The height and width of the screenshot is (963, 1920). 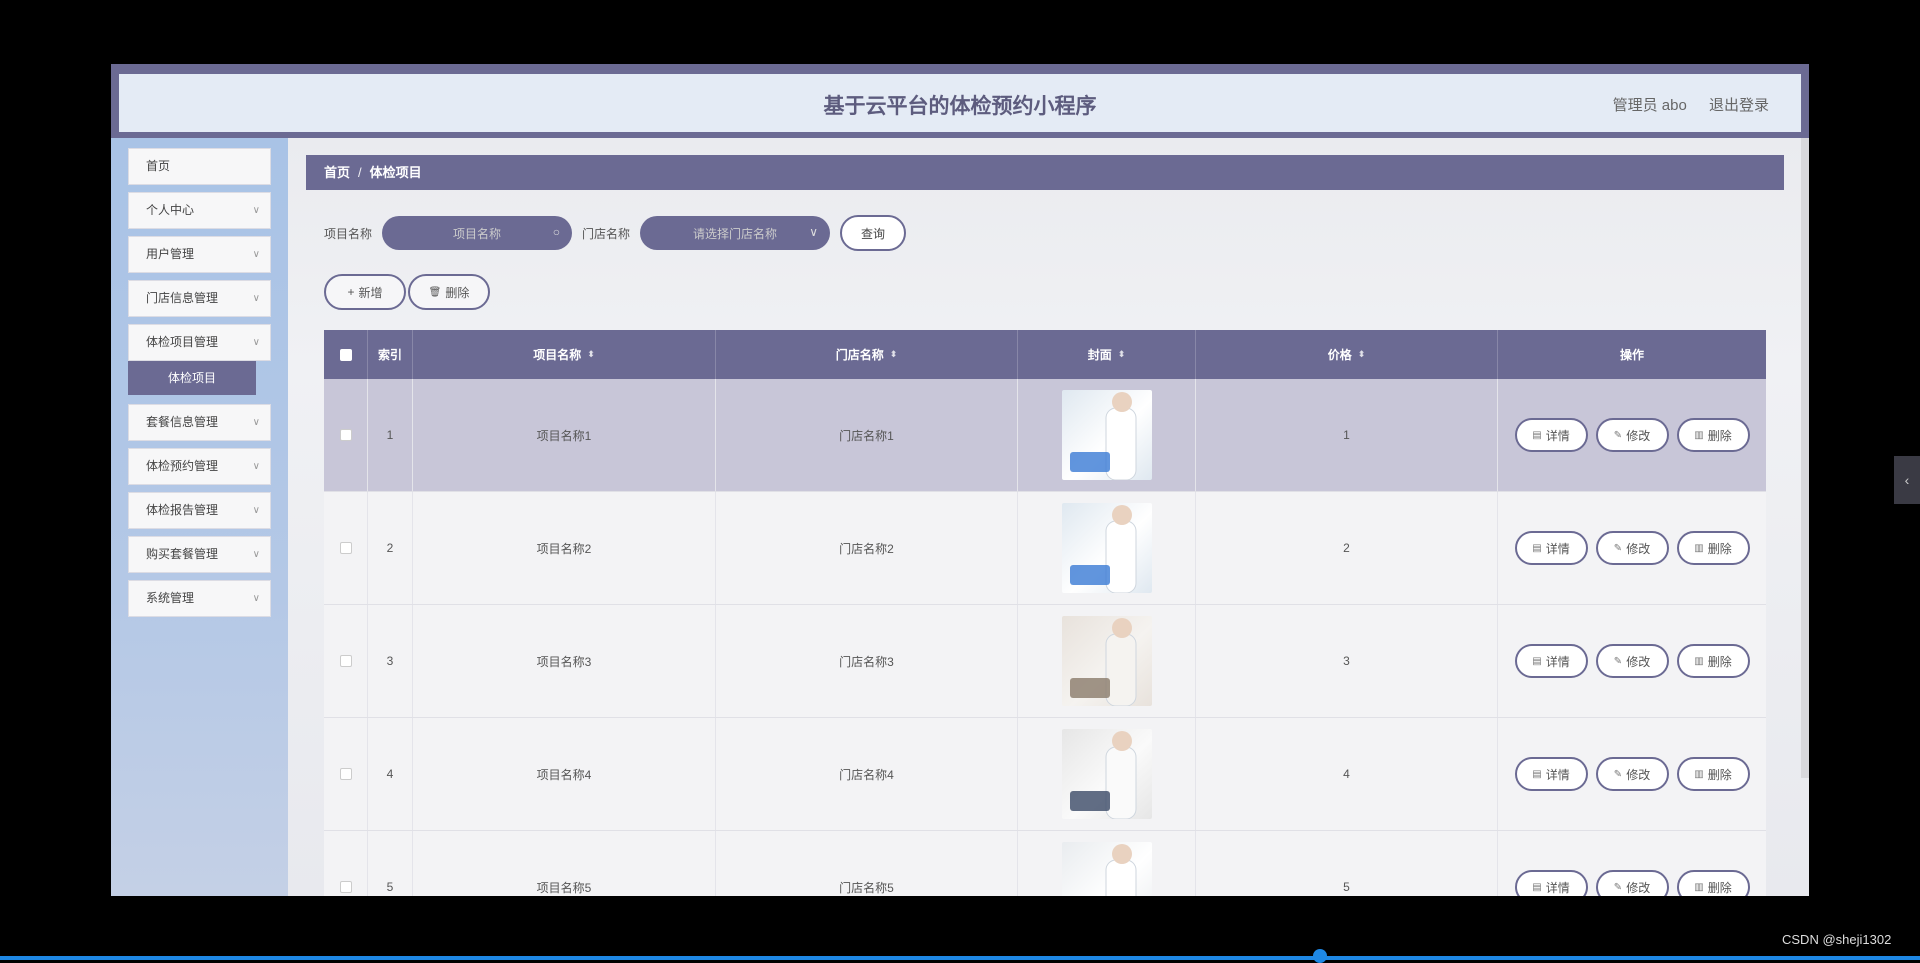 I want to click on col-cover: 封面 ⬍, so click(x=1107, y=354).